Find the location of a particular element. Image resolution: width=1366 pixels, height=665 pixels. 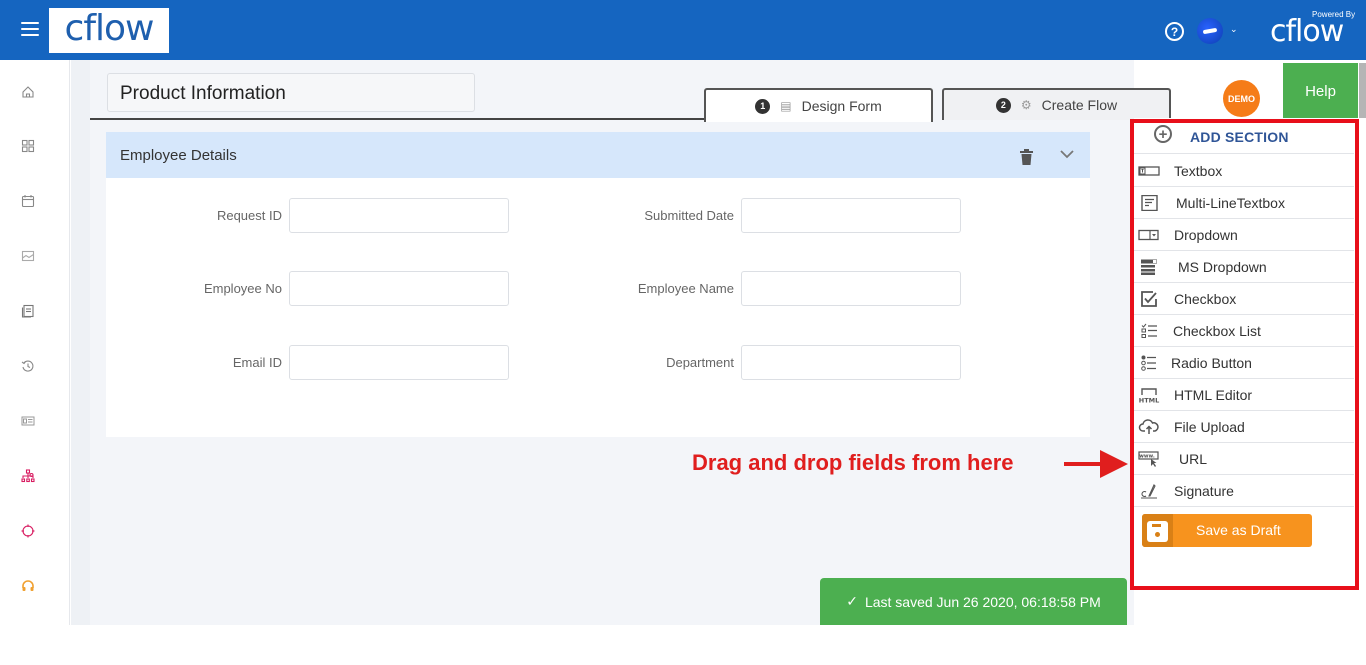

field-label: Employee No is located at coordinates (242, 288).